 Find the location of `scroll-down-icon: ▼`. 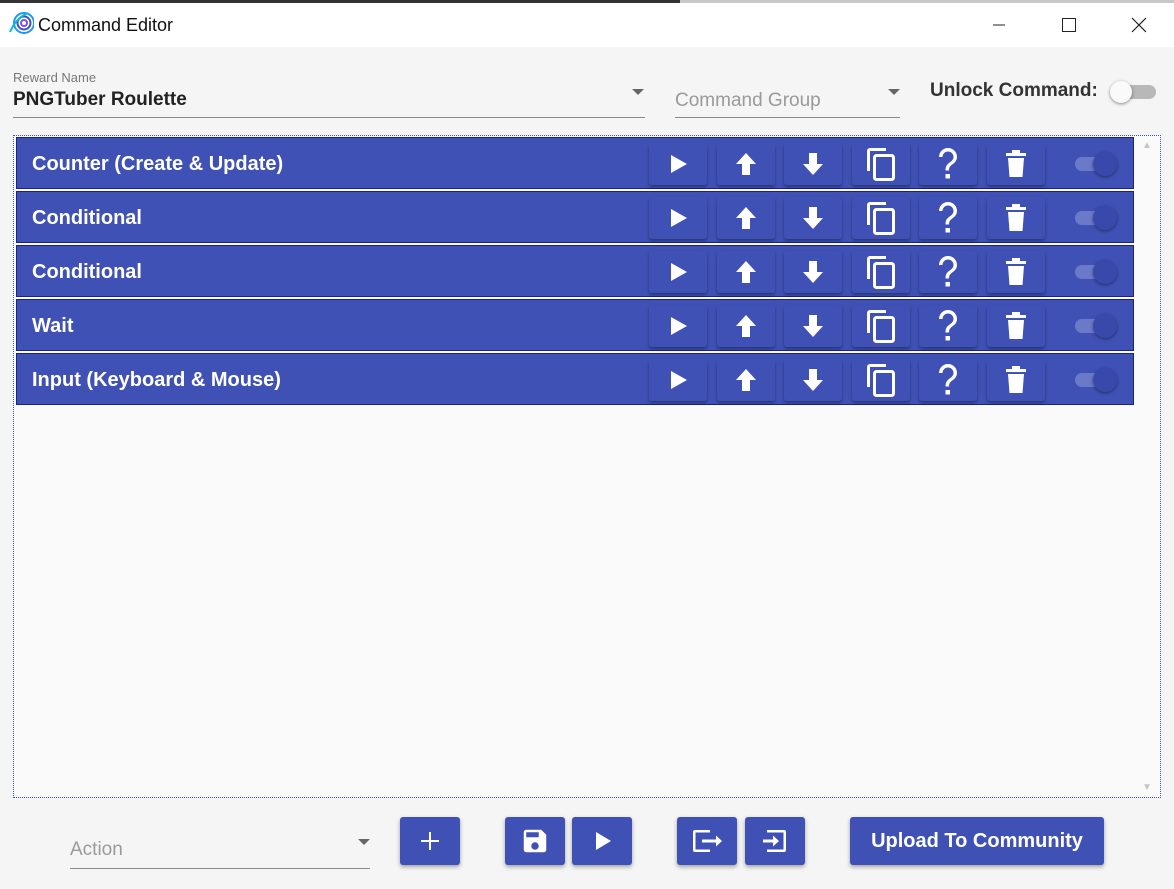

scroll-down-icon: ▼ is located at coordinates (1147, 787).